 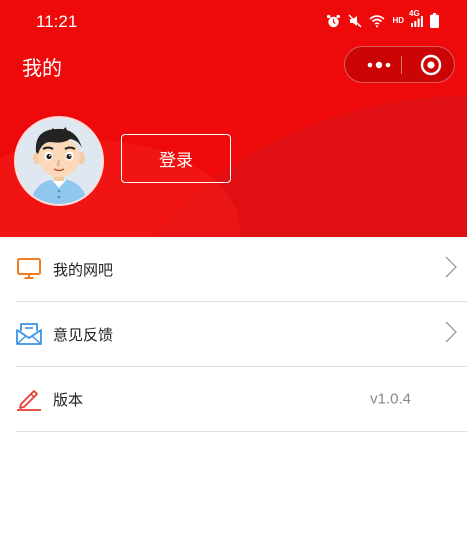 What do you see at coordinates (83, 269) in the screenshot?
I see `list-item-label: 我的网吧` at bounding box center [83, 269].